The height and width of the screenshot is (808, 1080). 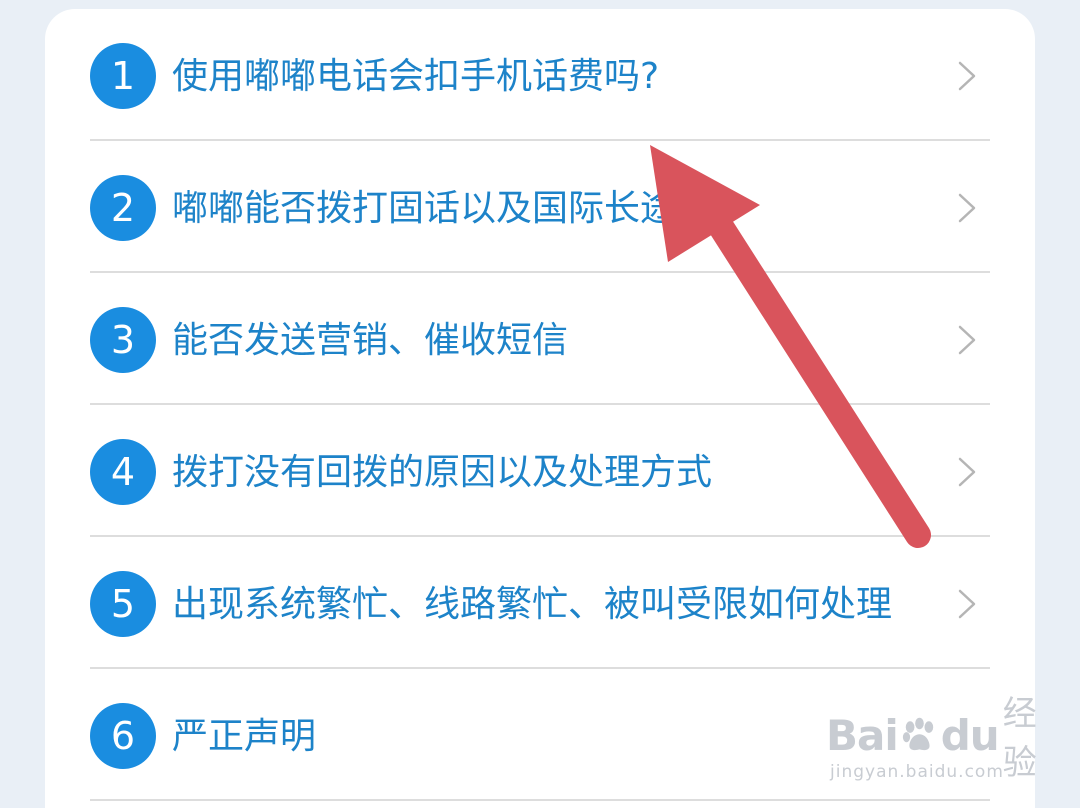 What do you see at coordinates (862, 735) in the screenshot?
I see `watermark-logo-text-1: Bai` at bounding box center [862, 735].